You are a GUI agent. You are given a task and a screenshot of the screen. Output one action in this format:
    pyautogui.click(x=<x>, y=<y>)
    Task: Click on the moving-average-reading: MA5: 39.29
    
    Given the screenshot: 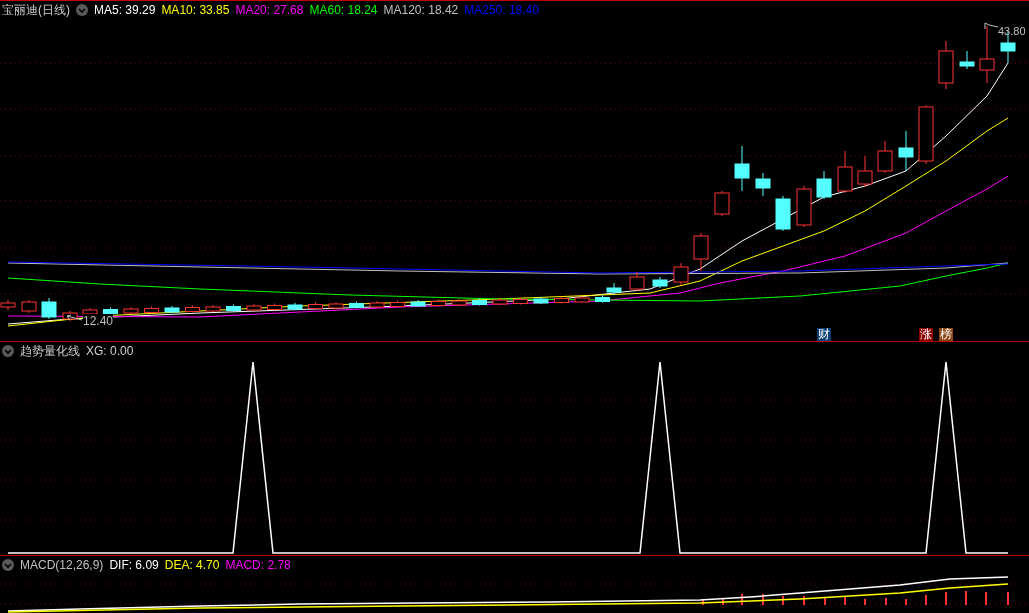 What is the action you would take?
    pyautogui.click(x=125, y=10)
    